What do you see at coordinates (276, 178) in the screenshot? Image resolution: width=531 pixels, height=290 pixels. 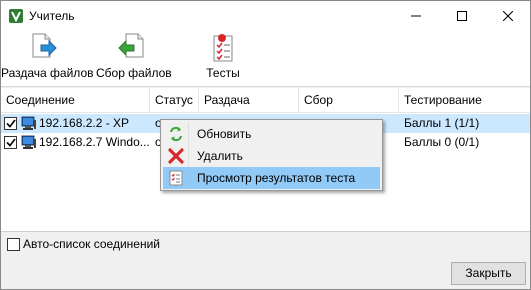 I see `menu-item-label: Просмотр результатов теста` at bounding box center [276, 178].